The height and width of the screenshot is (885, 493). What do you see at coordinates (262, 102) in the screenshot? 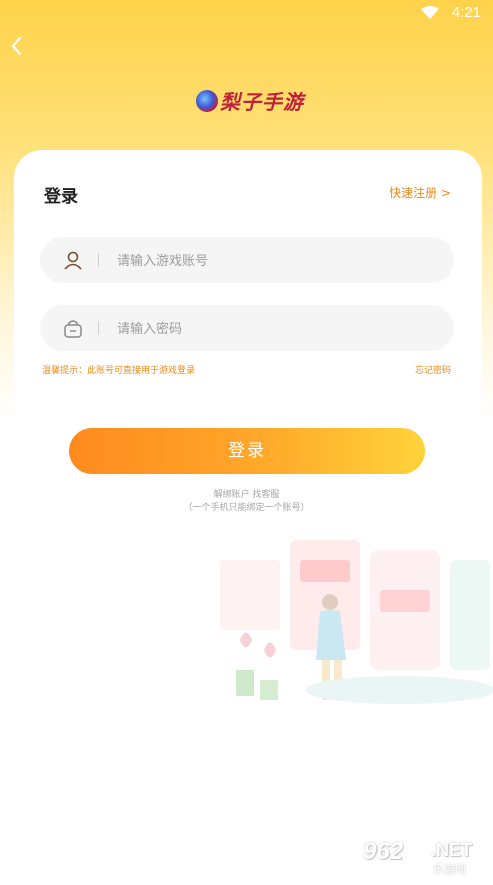
I see `logo-text: 梨子手游` at bounding box center [262, 102].